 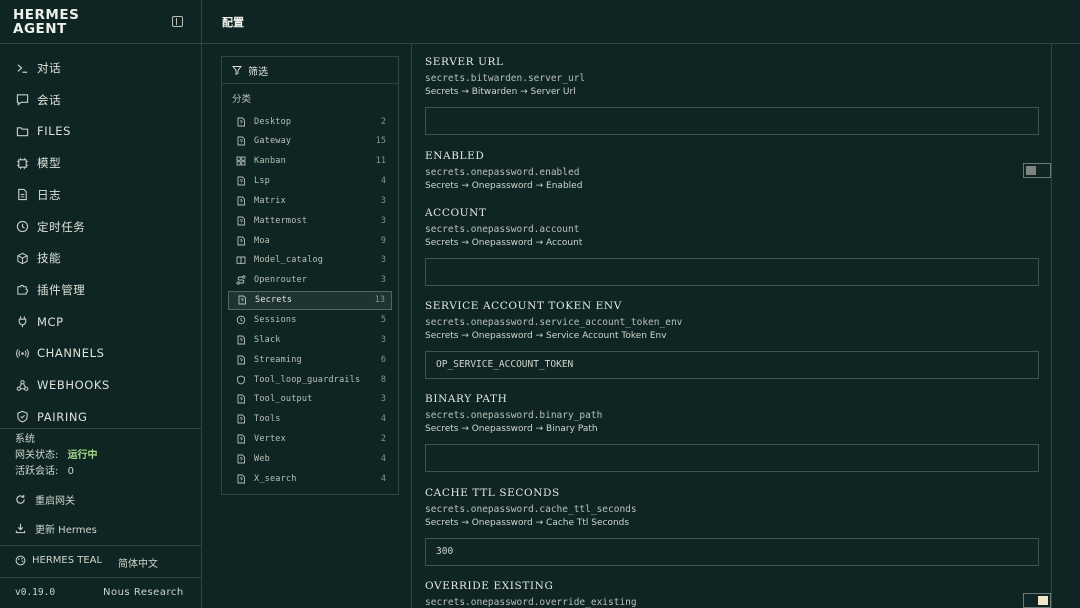 I want to click on field-input: 300, so click(x=732, y=552).